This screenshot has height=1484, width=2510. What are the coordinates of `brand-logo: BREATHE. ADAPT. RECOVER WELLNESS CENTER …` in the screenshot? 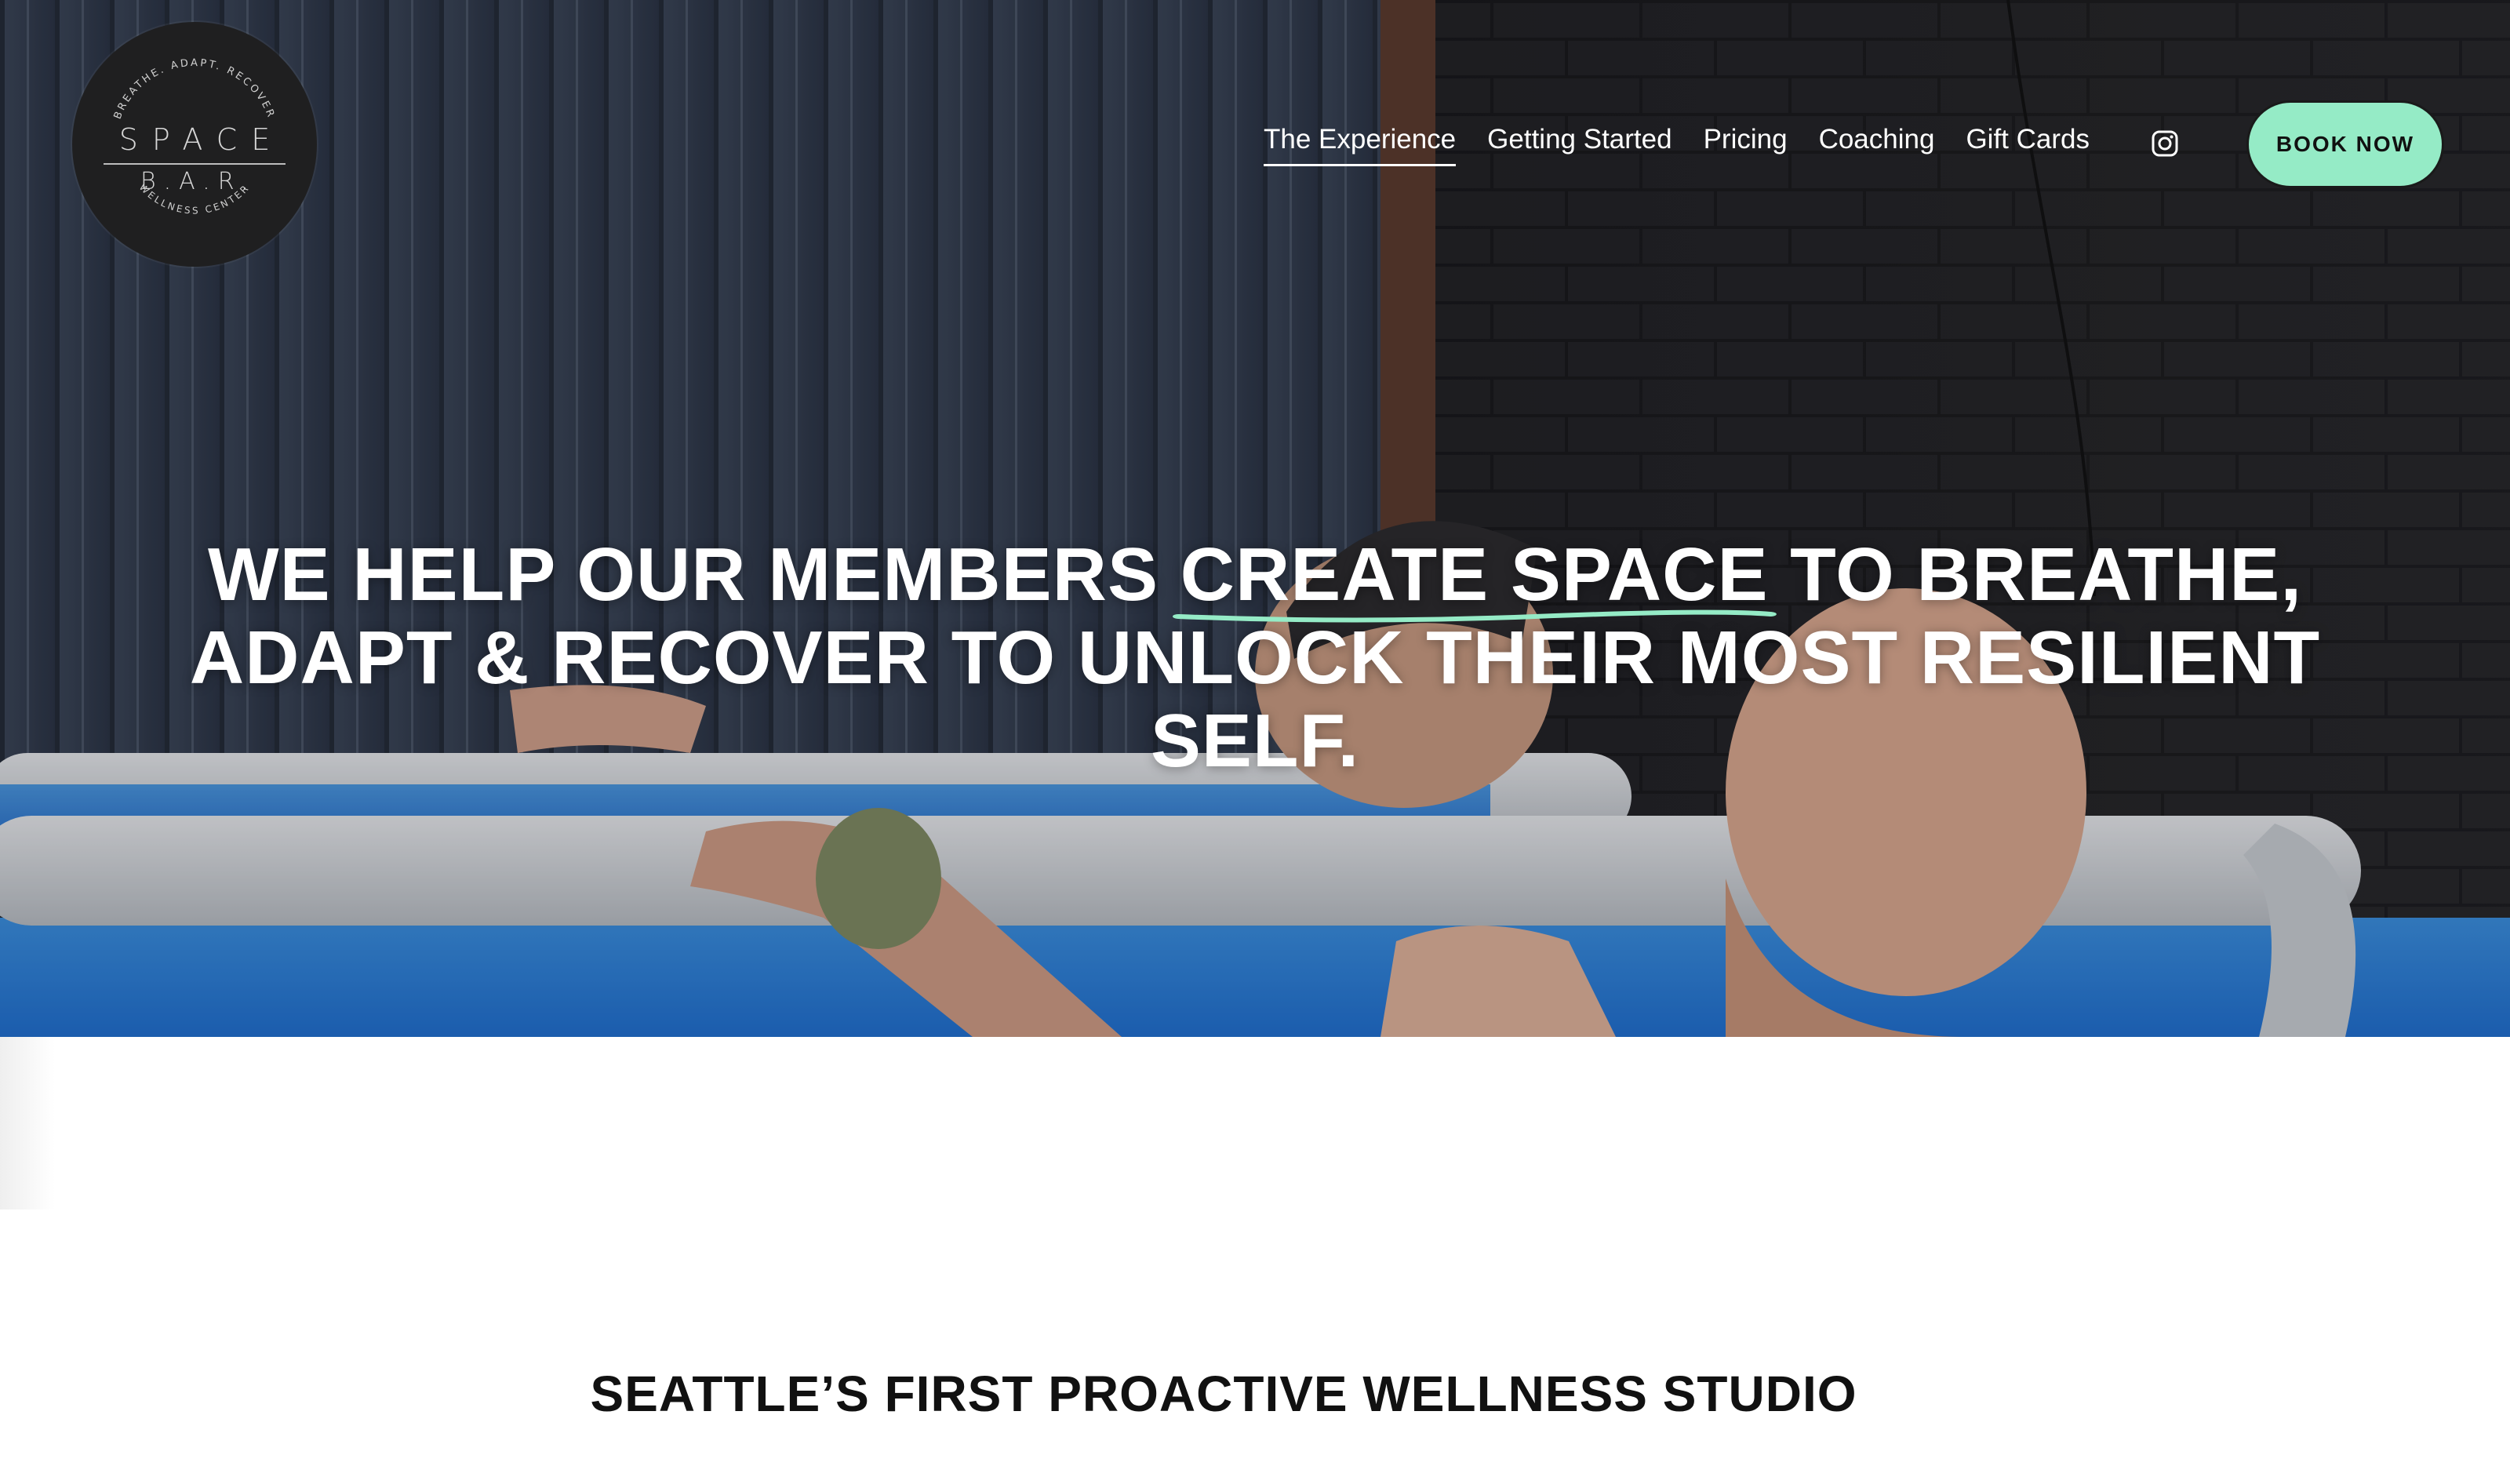 It's located at (195, 144).